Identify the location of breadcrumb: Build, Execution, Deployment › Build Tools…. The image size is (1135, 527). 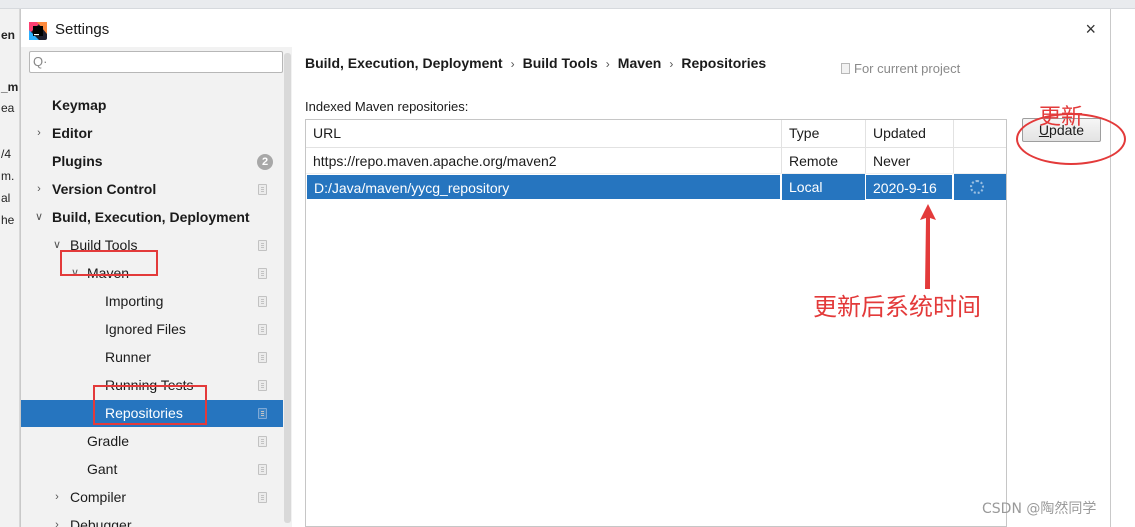
(535, 63).